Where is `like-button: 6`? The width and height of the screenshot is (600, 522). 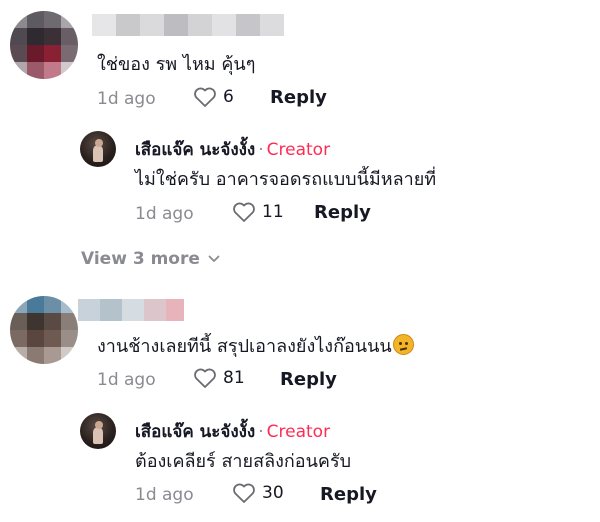 like-button: 6 is located at coordinates (213, 97).